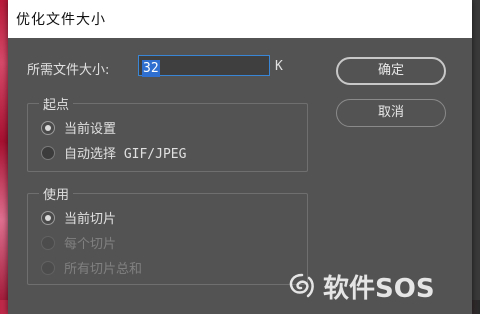  Describe the element at coordinates (56, 103) in the screenshot. I see `start-group-title: 起点` at that location.